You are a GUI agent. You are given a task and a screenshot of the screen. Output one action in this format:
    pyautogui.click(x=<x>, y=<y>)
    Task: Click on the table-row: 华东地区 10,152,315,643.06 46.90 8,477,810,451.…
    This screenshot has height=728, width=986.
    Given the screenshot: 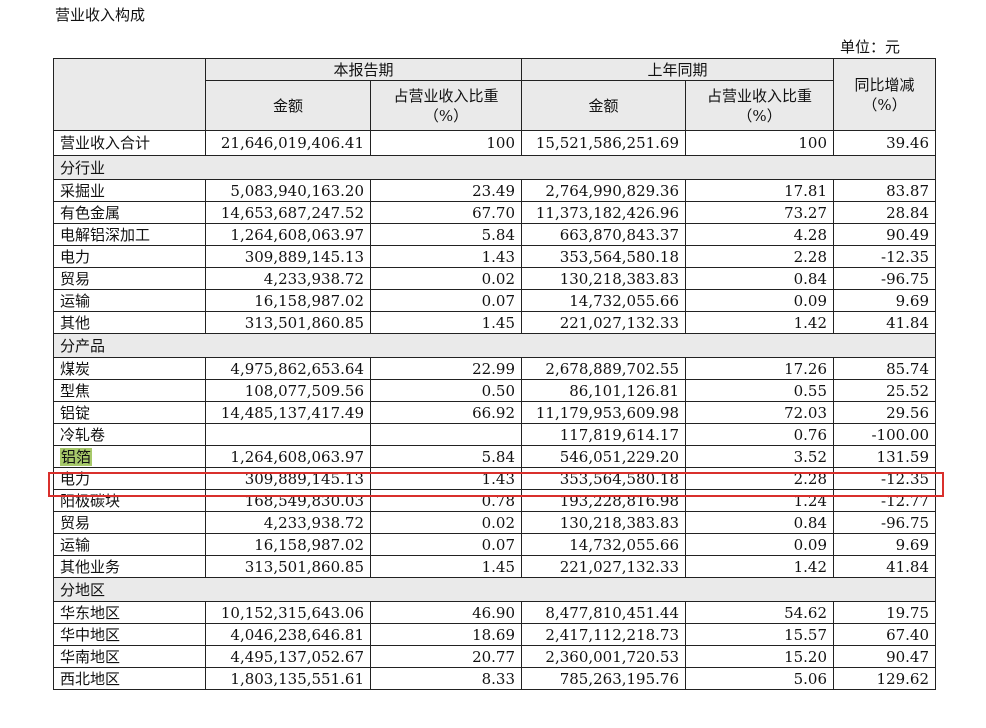 What is the action you would take?
    pyautogui.click(x=495, y=612)
    